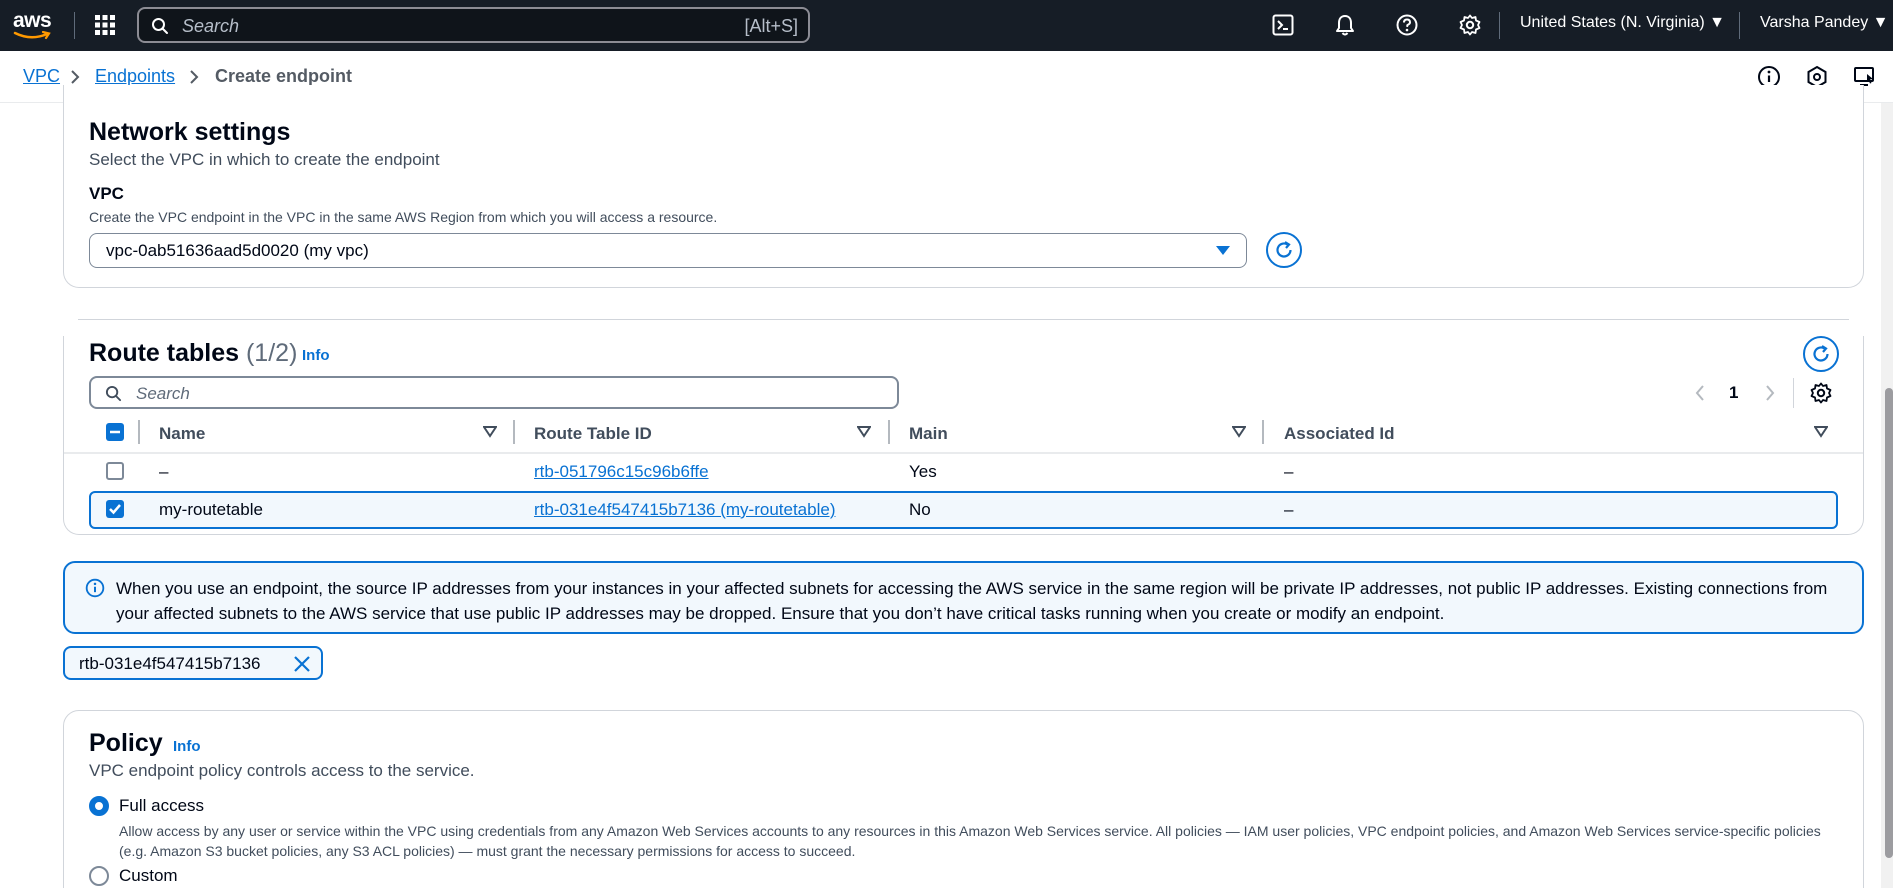 The height and width of the screenshot is (888, 1893). What do you see at coordinates (106, 193) in the screenshot?
I see `vpc-label: VPC` at bounding box center [106, 193].